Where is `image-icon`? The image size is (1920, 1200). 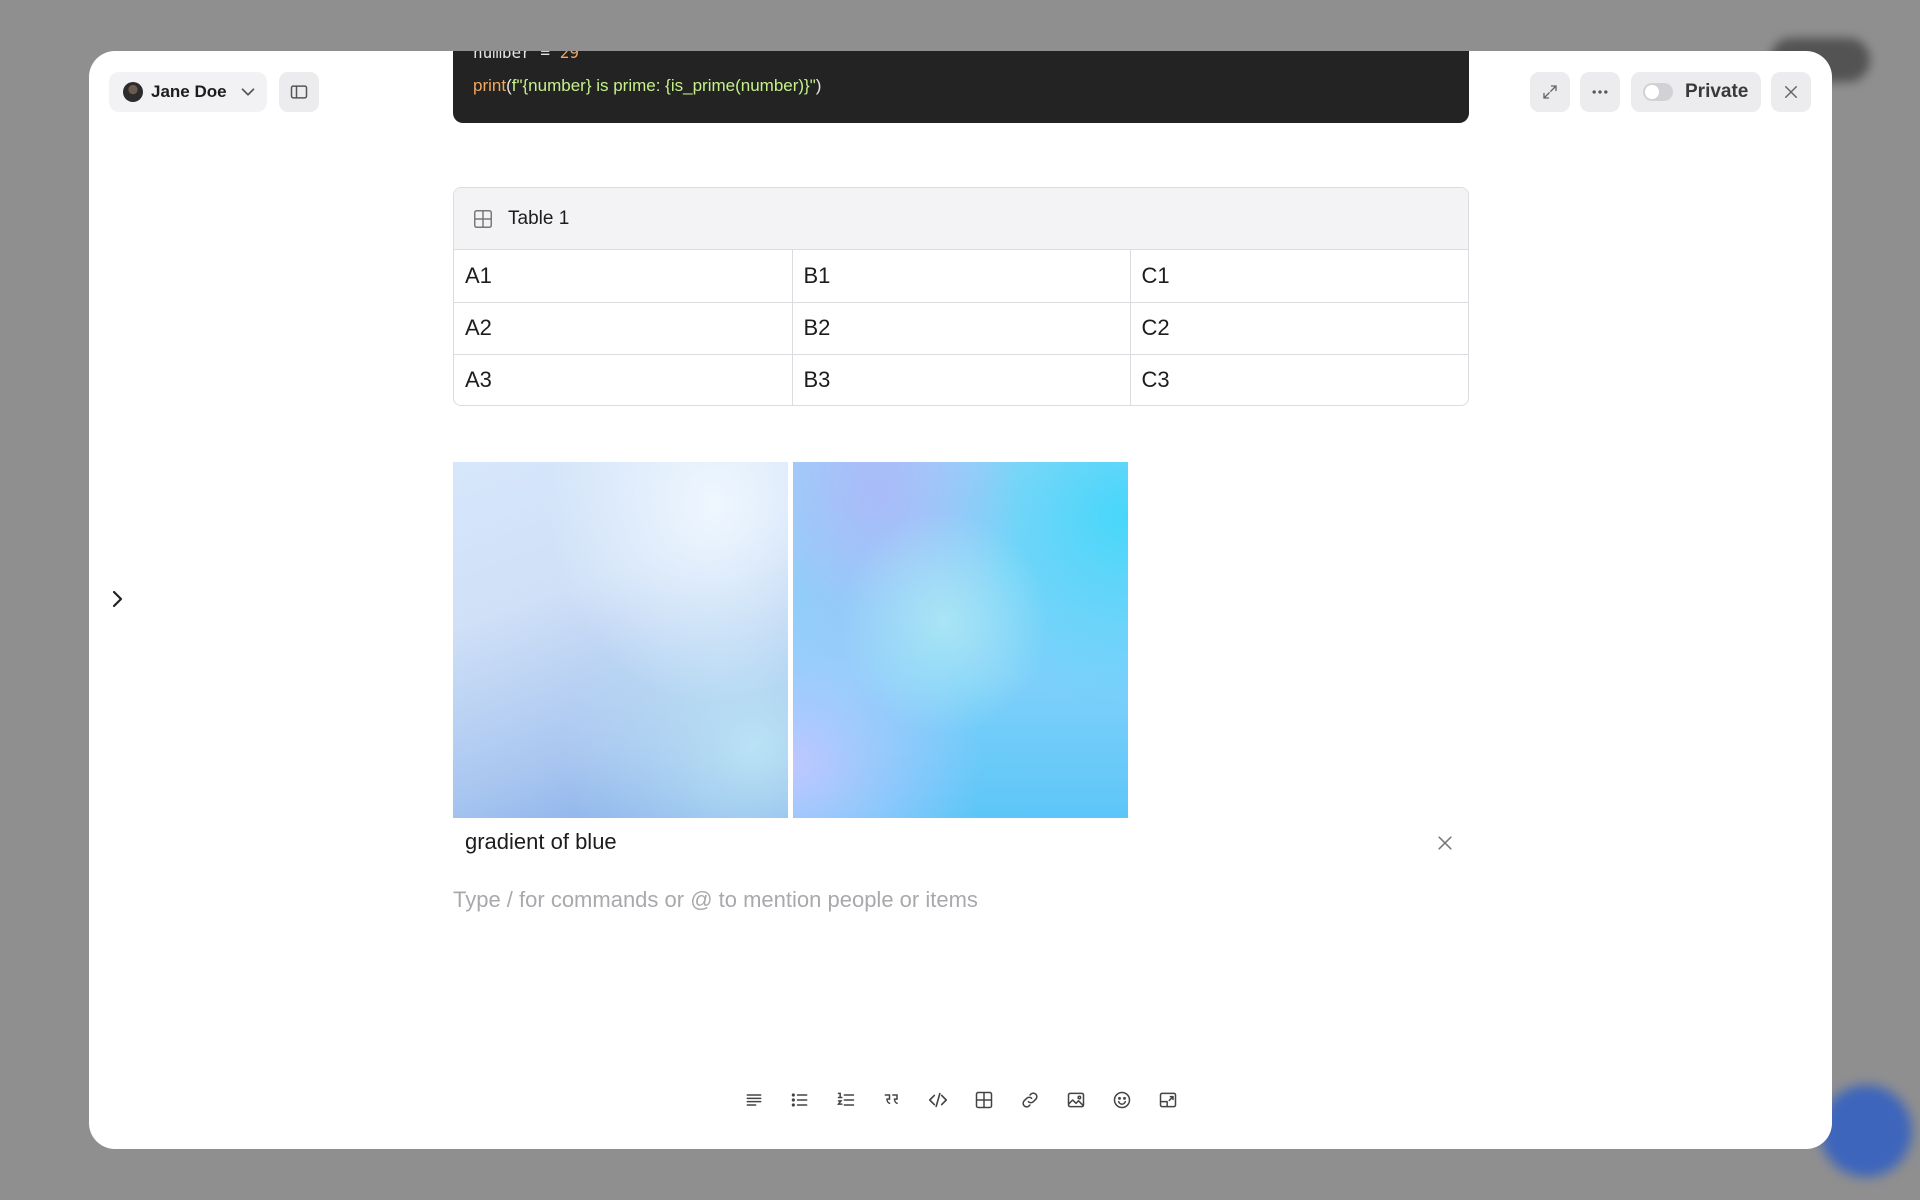
image-icon is located at coordinates (1076, 1100).